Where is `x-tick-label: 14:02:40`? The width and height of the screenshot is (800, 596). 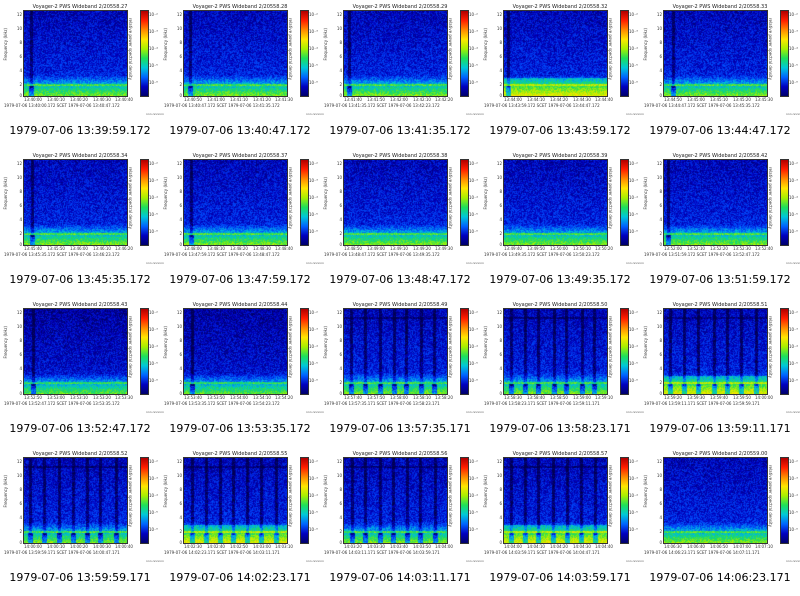 x-tick-label: 14:02:40 is located at coordinates (216, 546).